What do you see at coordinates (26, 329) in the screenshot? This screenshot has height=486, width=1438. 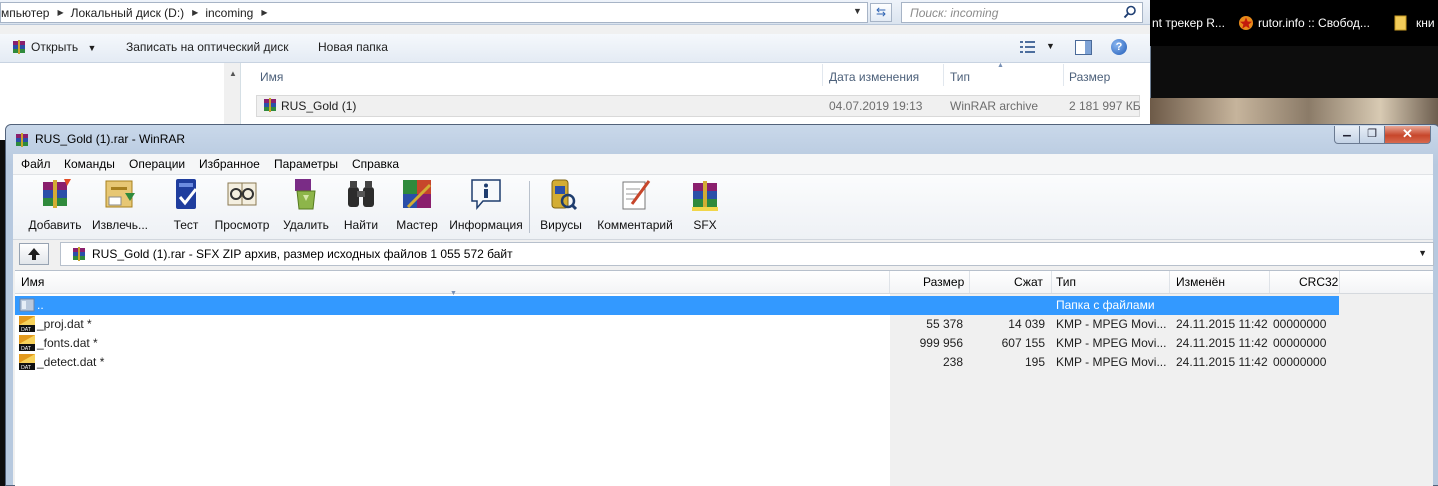 I see `svg-text: DAT` at bounding box center [26, 329].